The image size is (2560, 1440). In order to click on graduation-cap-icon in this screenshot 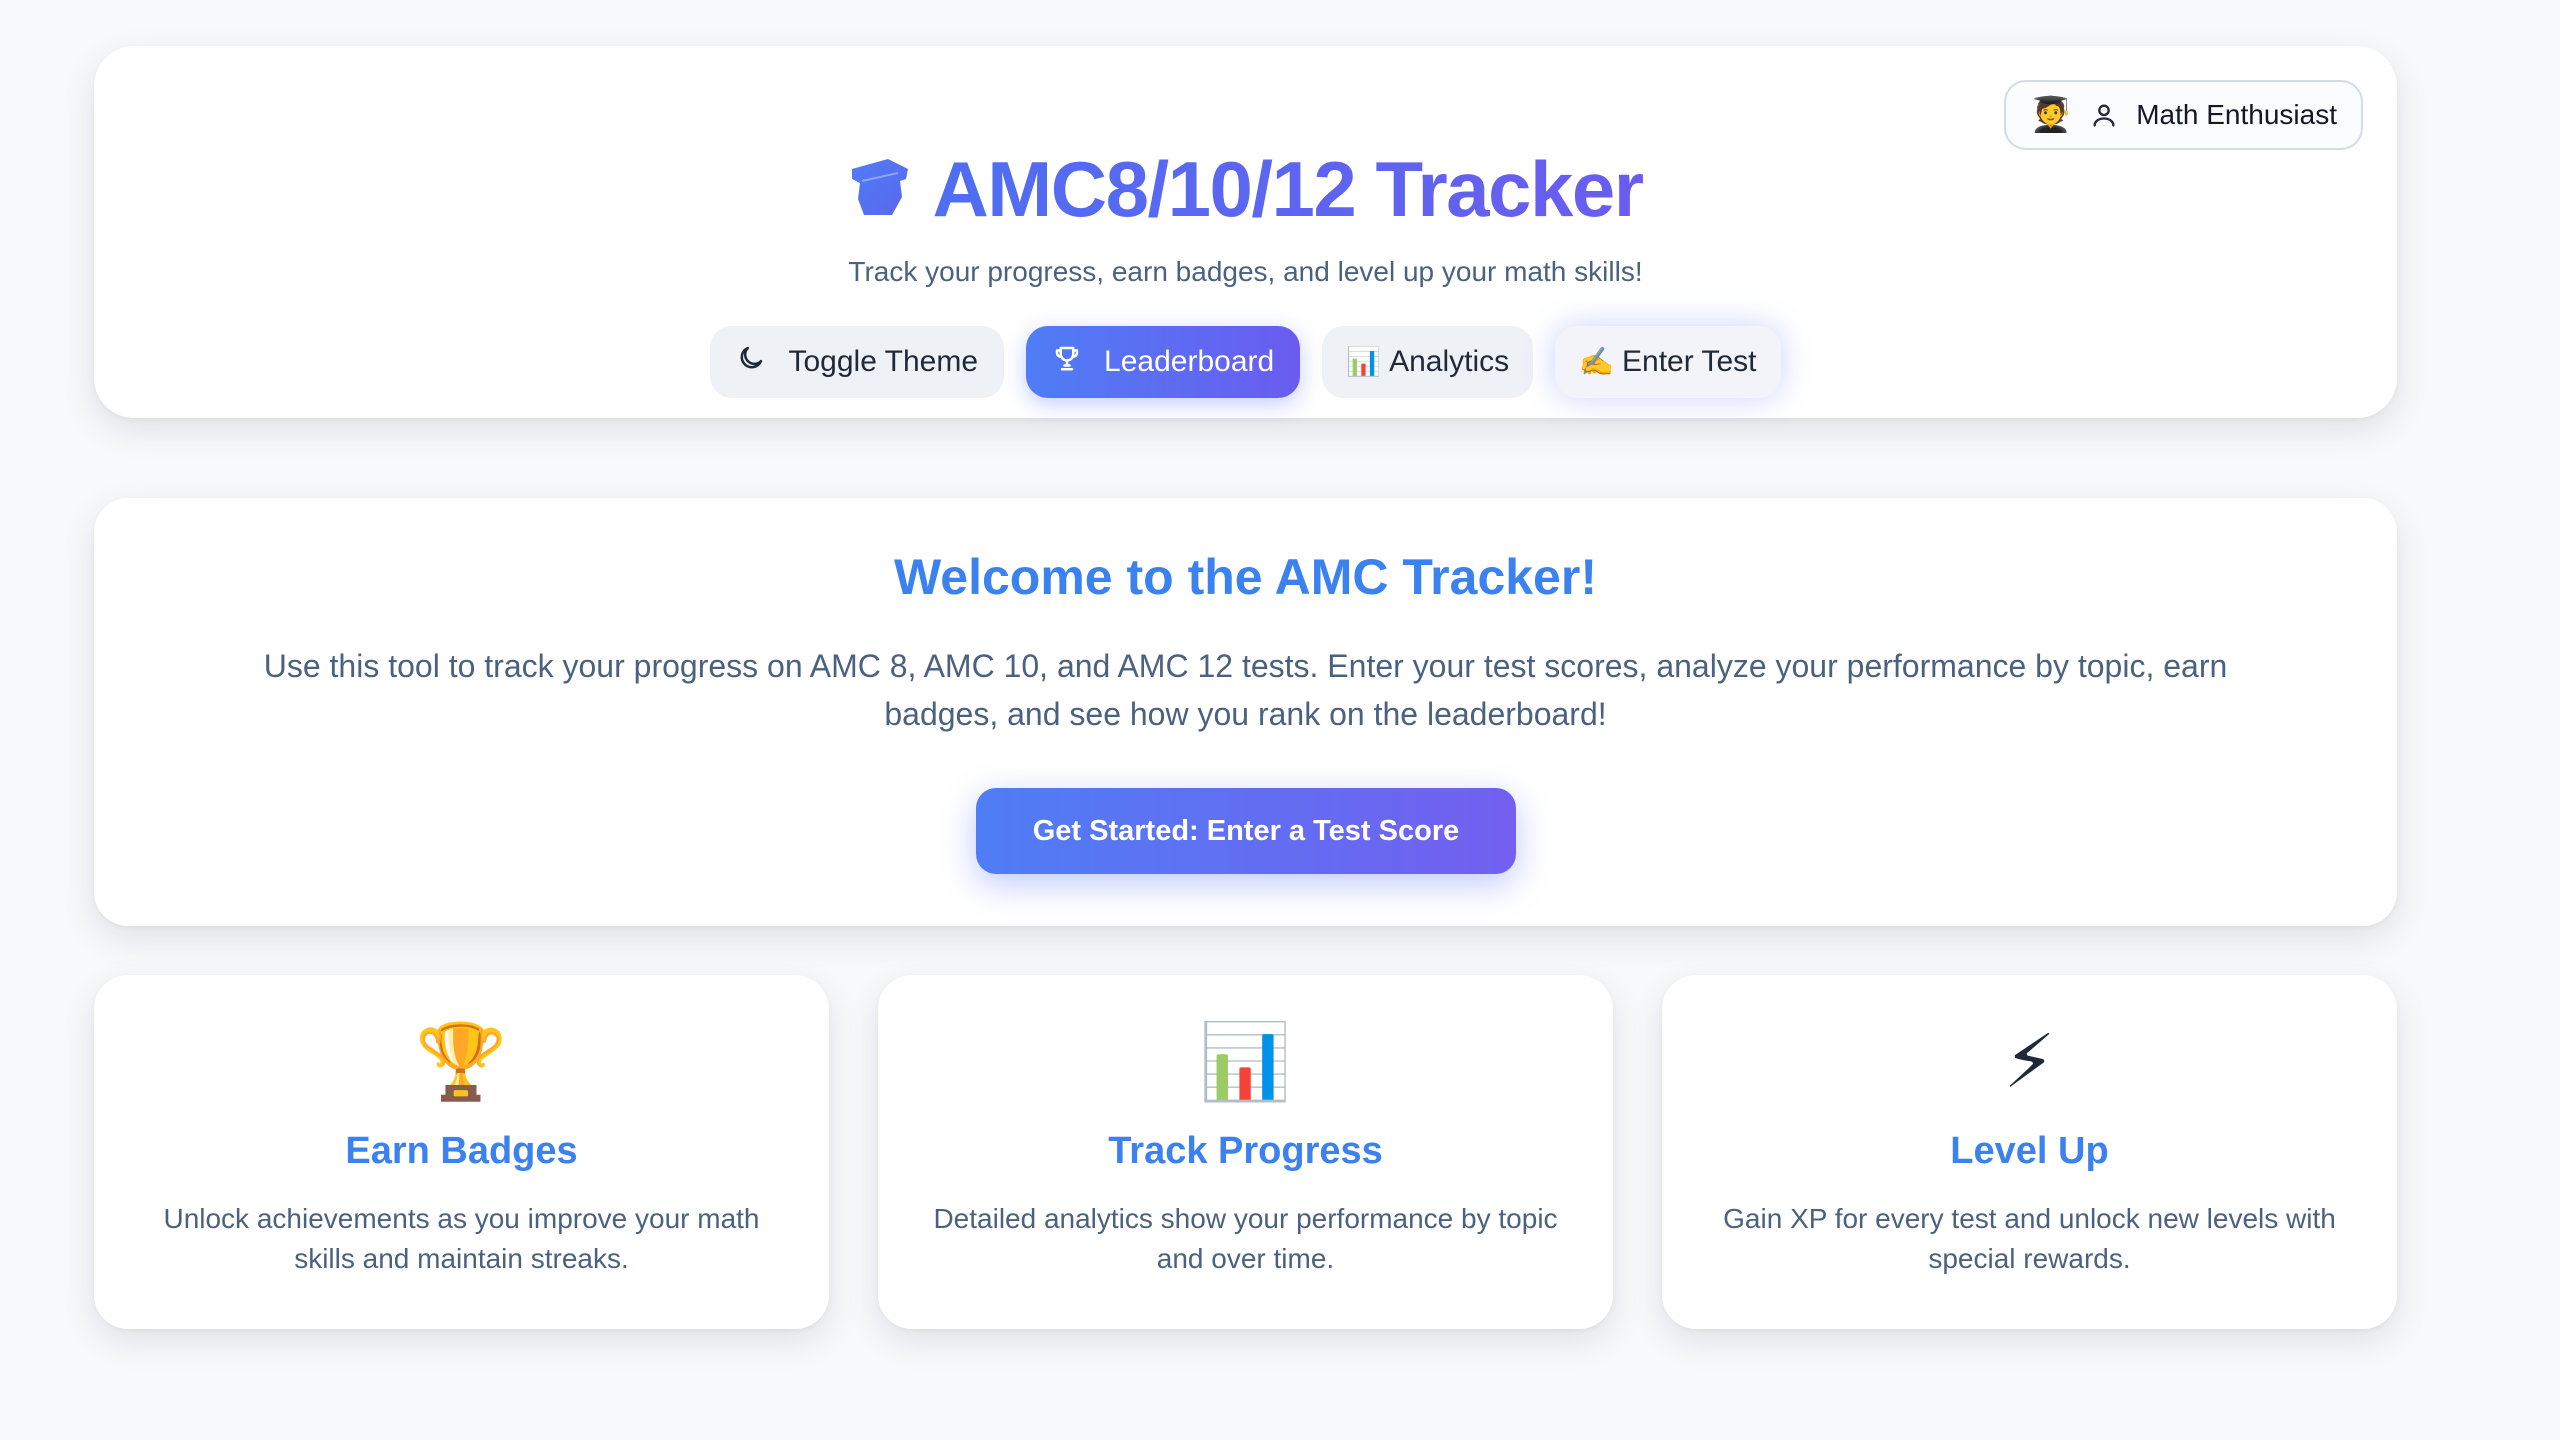, I will do `click(880, 189)`.